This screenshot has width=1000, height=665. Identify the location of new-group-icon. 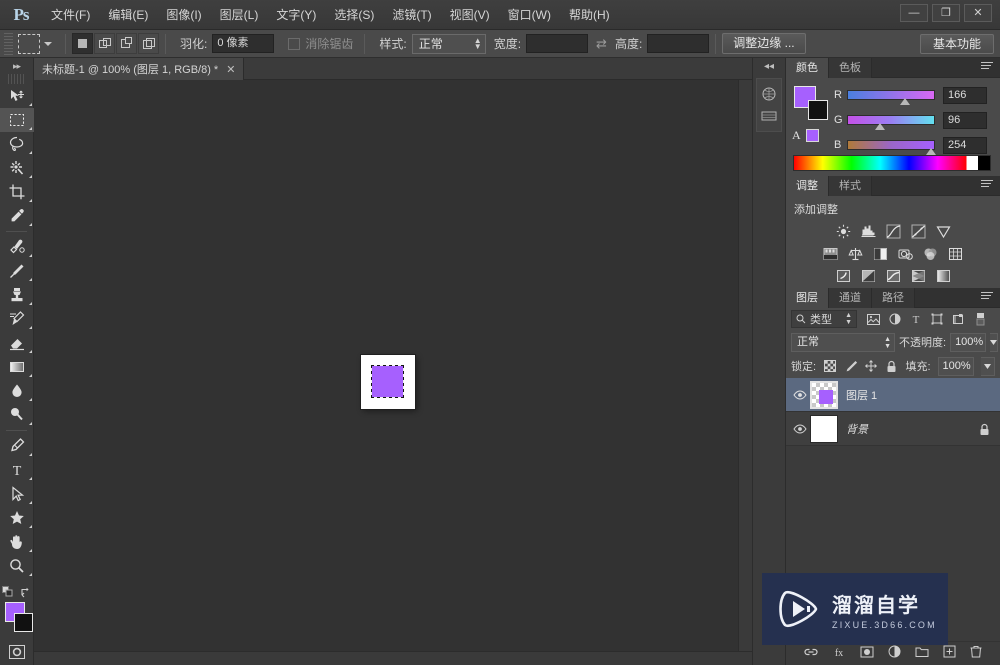
(922, 654).